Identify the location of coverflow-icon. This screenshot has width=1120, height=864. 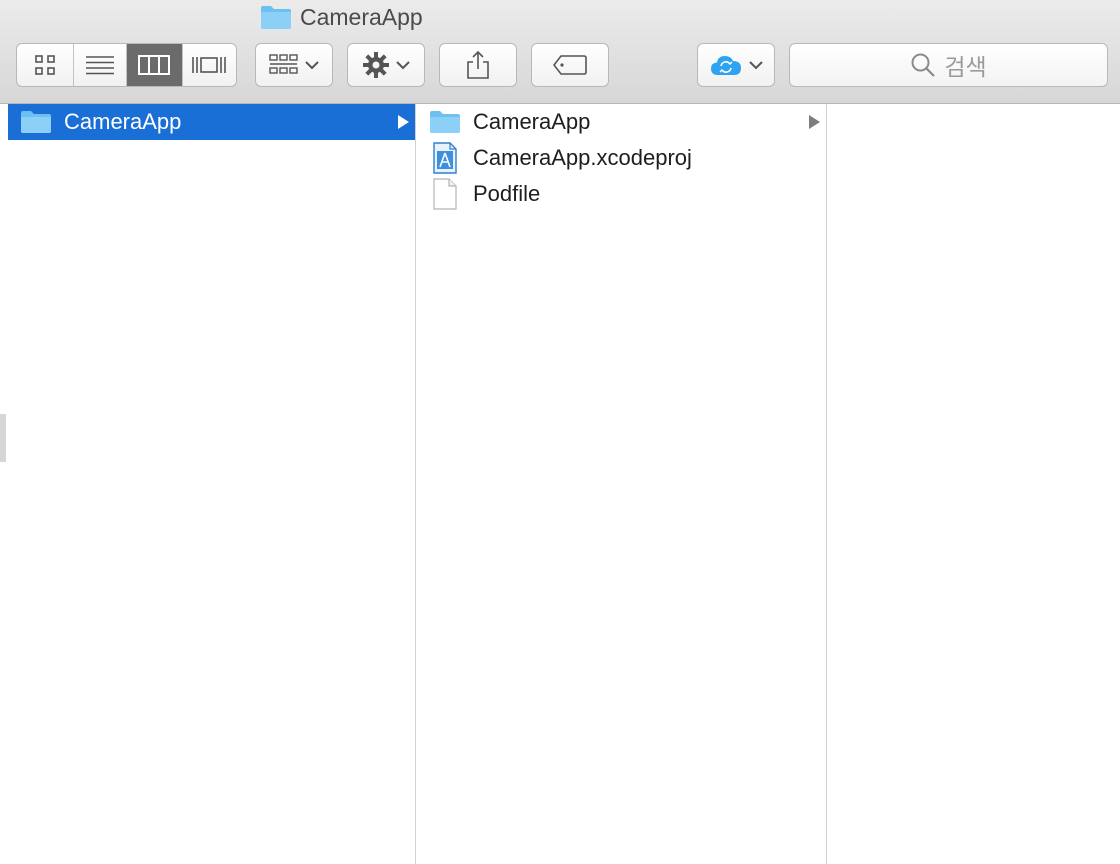
(209, 65).